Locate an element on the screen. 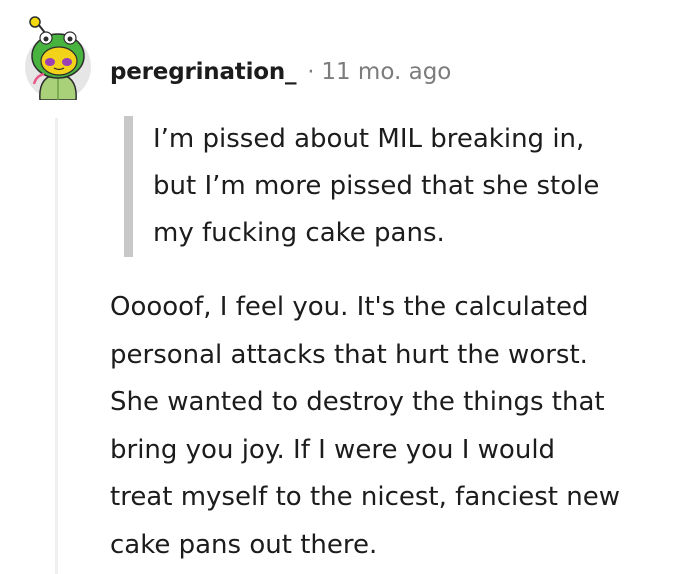 This screenshot has height=574, width=700. username-link: peregrination_ is located at coordinates (203, 72).